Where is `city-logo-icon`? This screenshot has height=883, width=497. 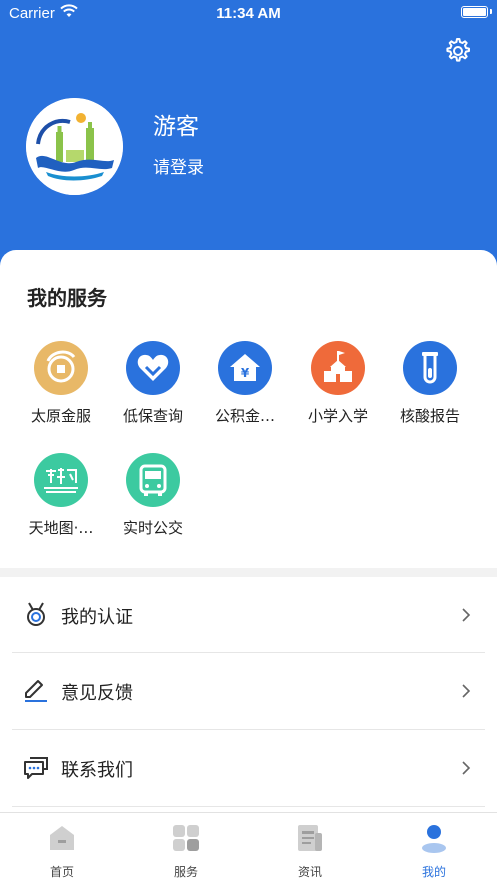 city-logo-icon is located at coordinates (74, 146).